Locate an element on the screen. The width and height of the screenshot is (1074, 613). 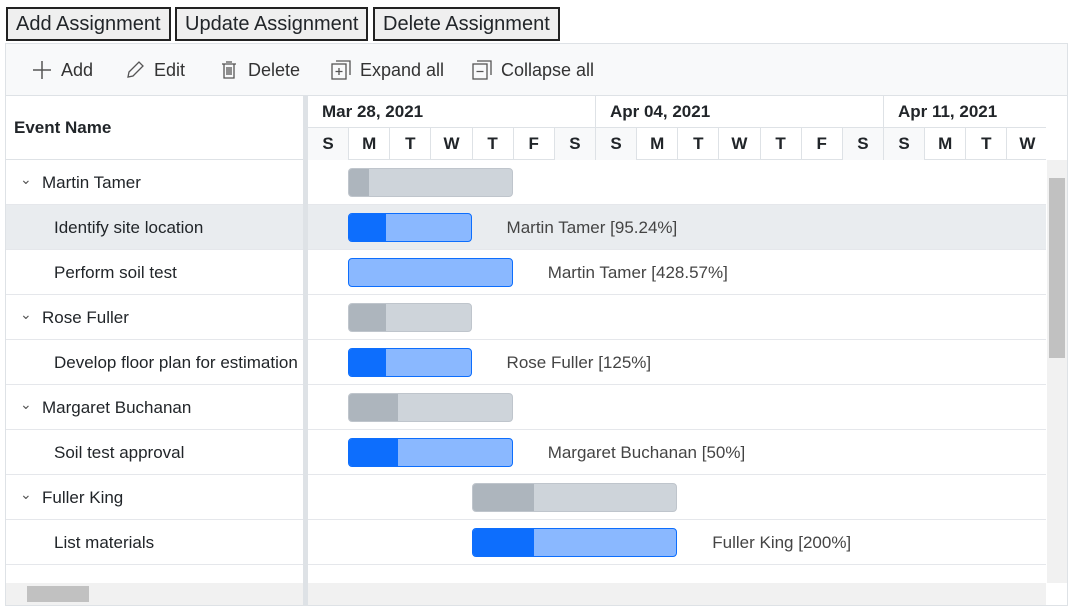
toolbar-add: Add is located at coordinates (62, 70).